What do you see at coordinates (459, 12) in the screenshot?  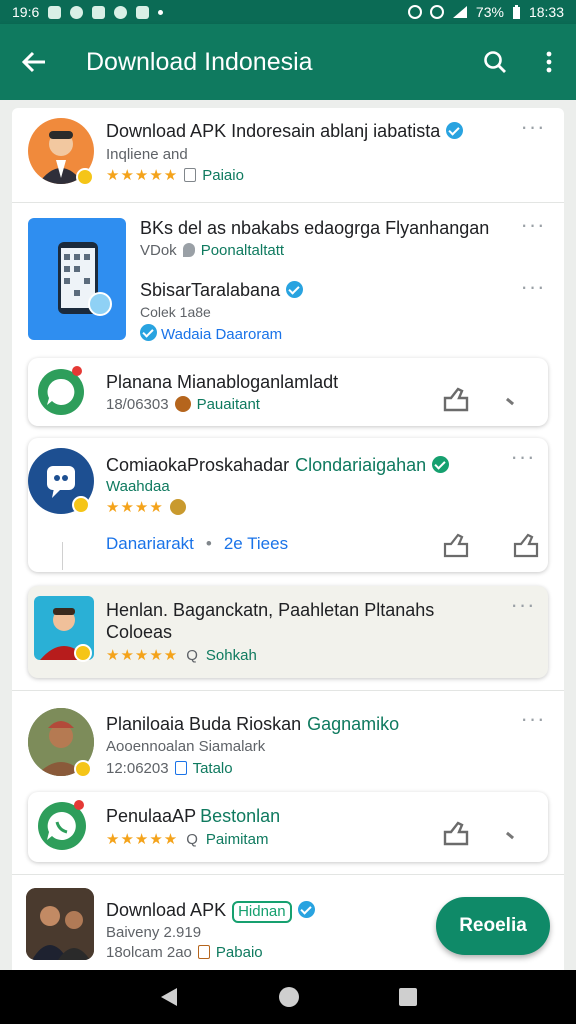 I see `signal-icon` at bounding box center [459, 12].